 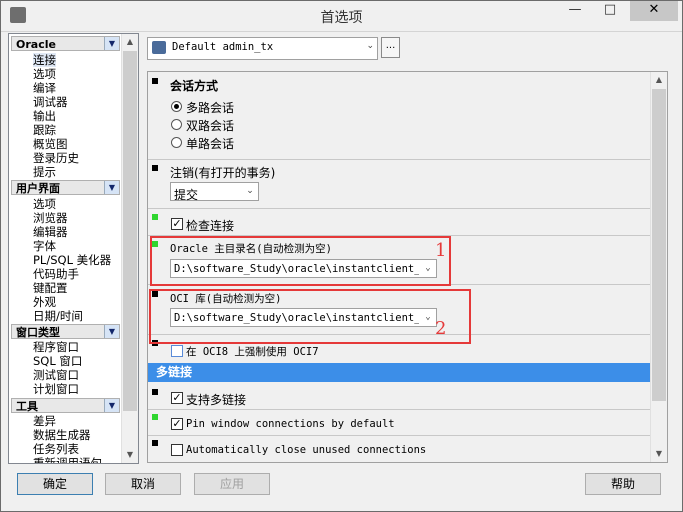 I want to click on nav-item: 输出, so click(x=44, y=116).